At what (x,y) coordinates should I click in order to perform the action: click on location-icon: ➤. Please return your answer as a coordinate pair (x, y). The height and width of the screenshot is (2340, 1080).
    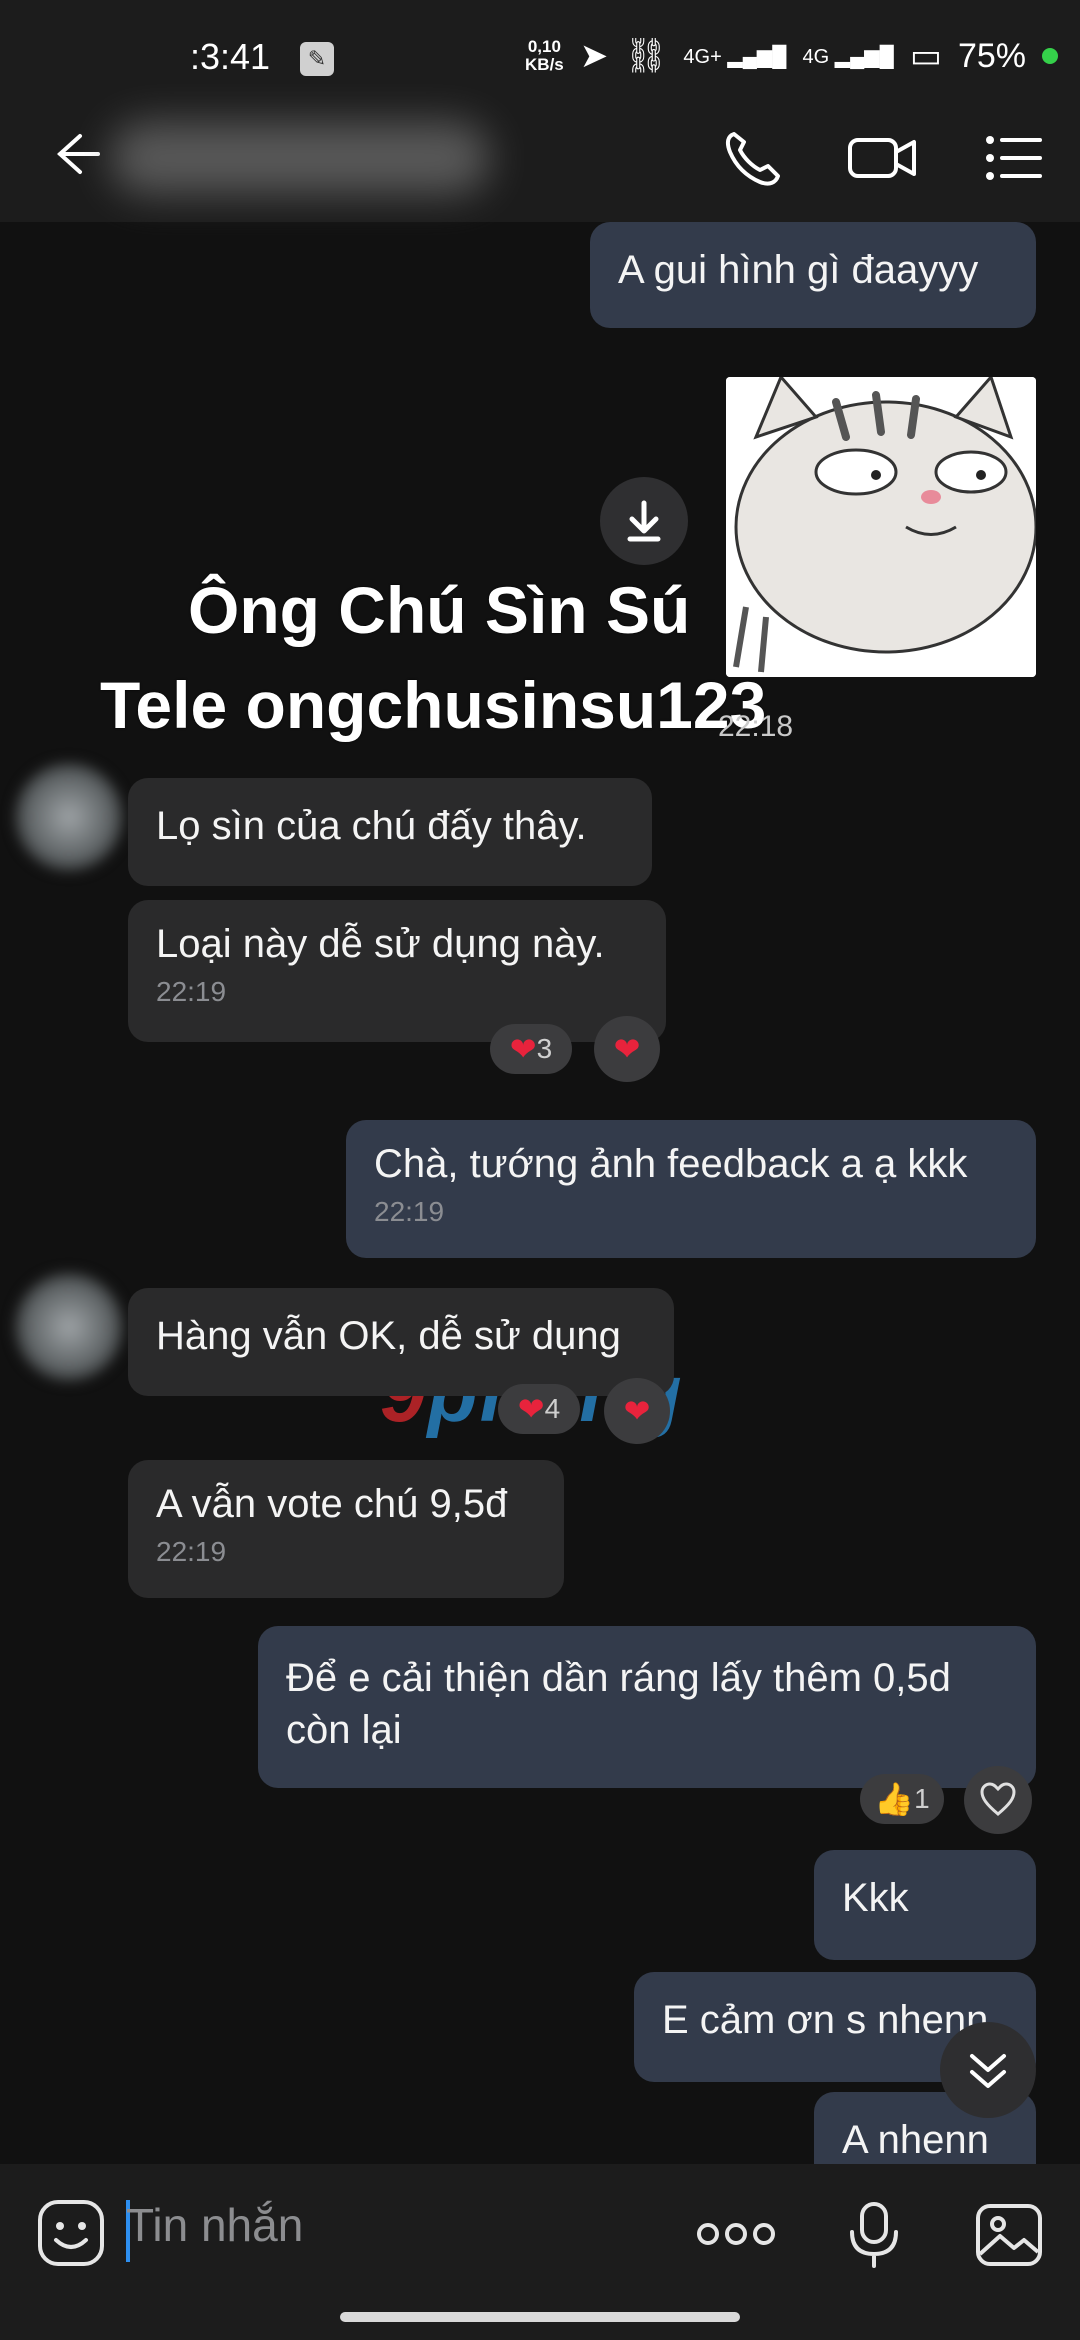
    Looking at the image, I should click on (594, 56).